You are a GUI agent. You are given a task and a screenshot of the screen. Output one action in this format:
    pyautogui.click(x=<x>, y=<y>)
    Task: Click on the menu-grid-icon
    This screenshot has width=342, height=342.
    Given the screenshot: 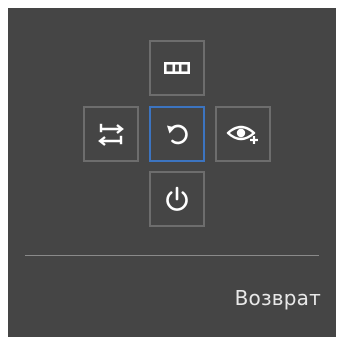 What is the action you would take?
    pyautogui.click(x=177, y=68)
    